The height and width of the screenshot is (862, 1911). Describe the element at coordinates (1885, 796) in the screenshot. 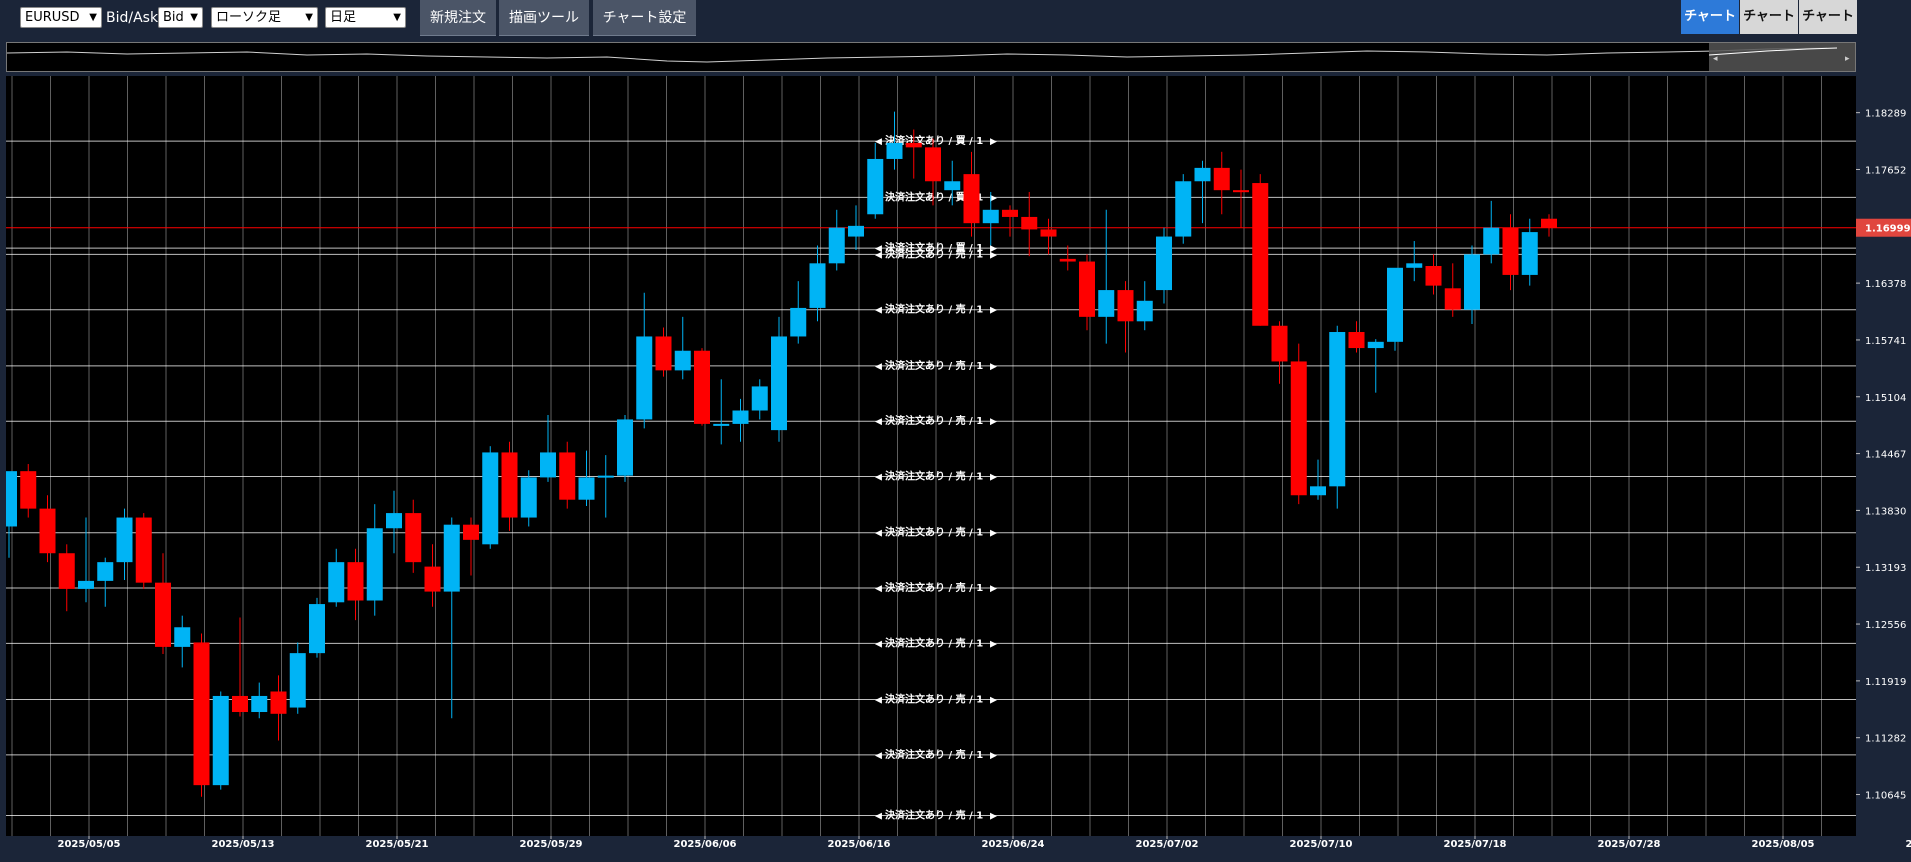

I see `price-axis-label: 1.10645` at that location.